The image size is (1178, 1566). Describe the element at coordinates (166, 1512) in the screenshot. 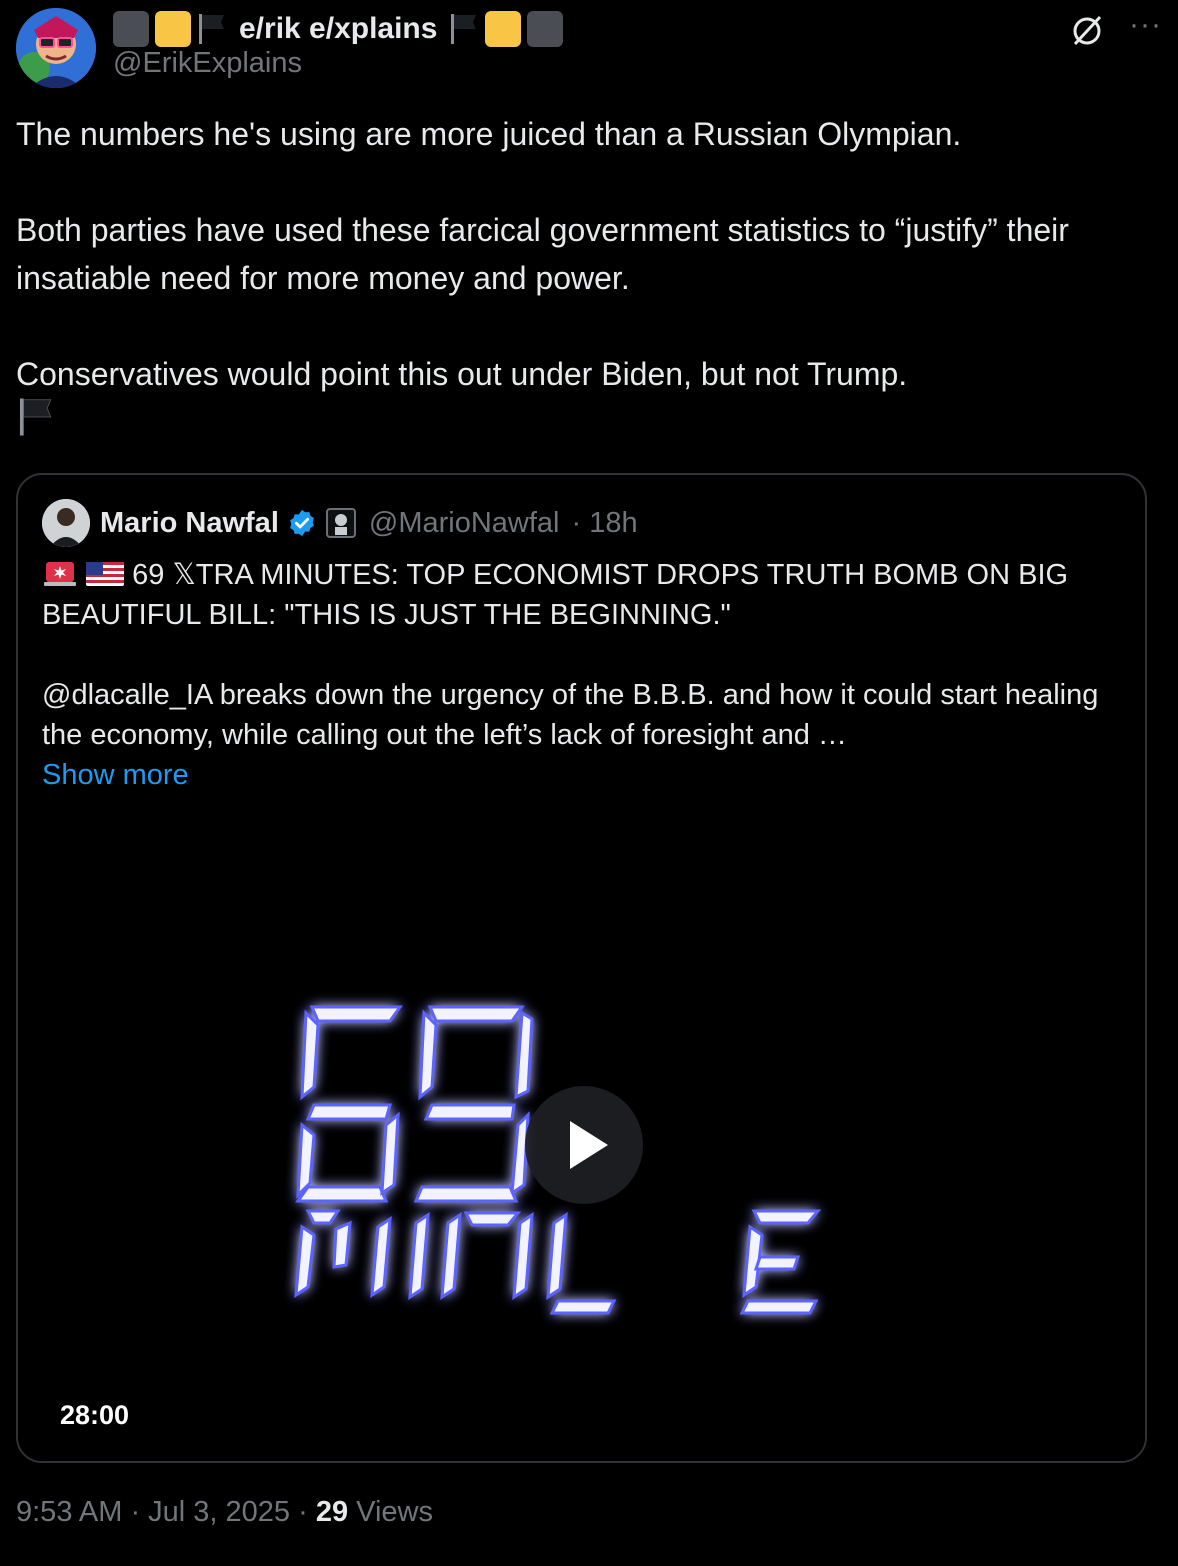

I see `tweet-timestamp: 9:53 AM · Jul 3, 2025 ·` at that location.